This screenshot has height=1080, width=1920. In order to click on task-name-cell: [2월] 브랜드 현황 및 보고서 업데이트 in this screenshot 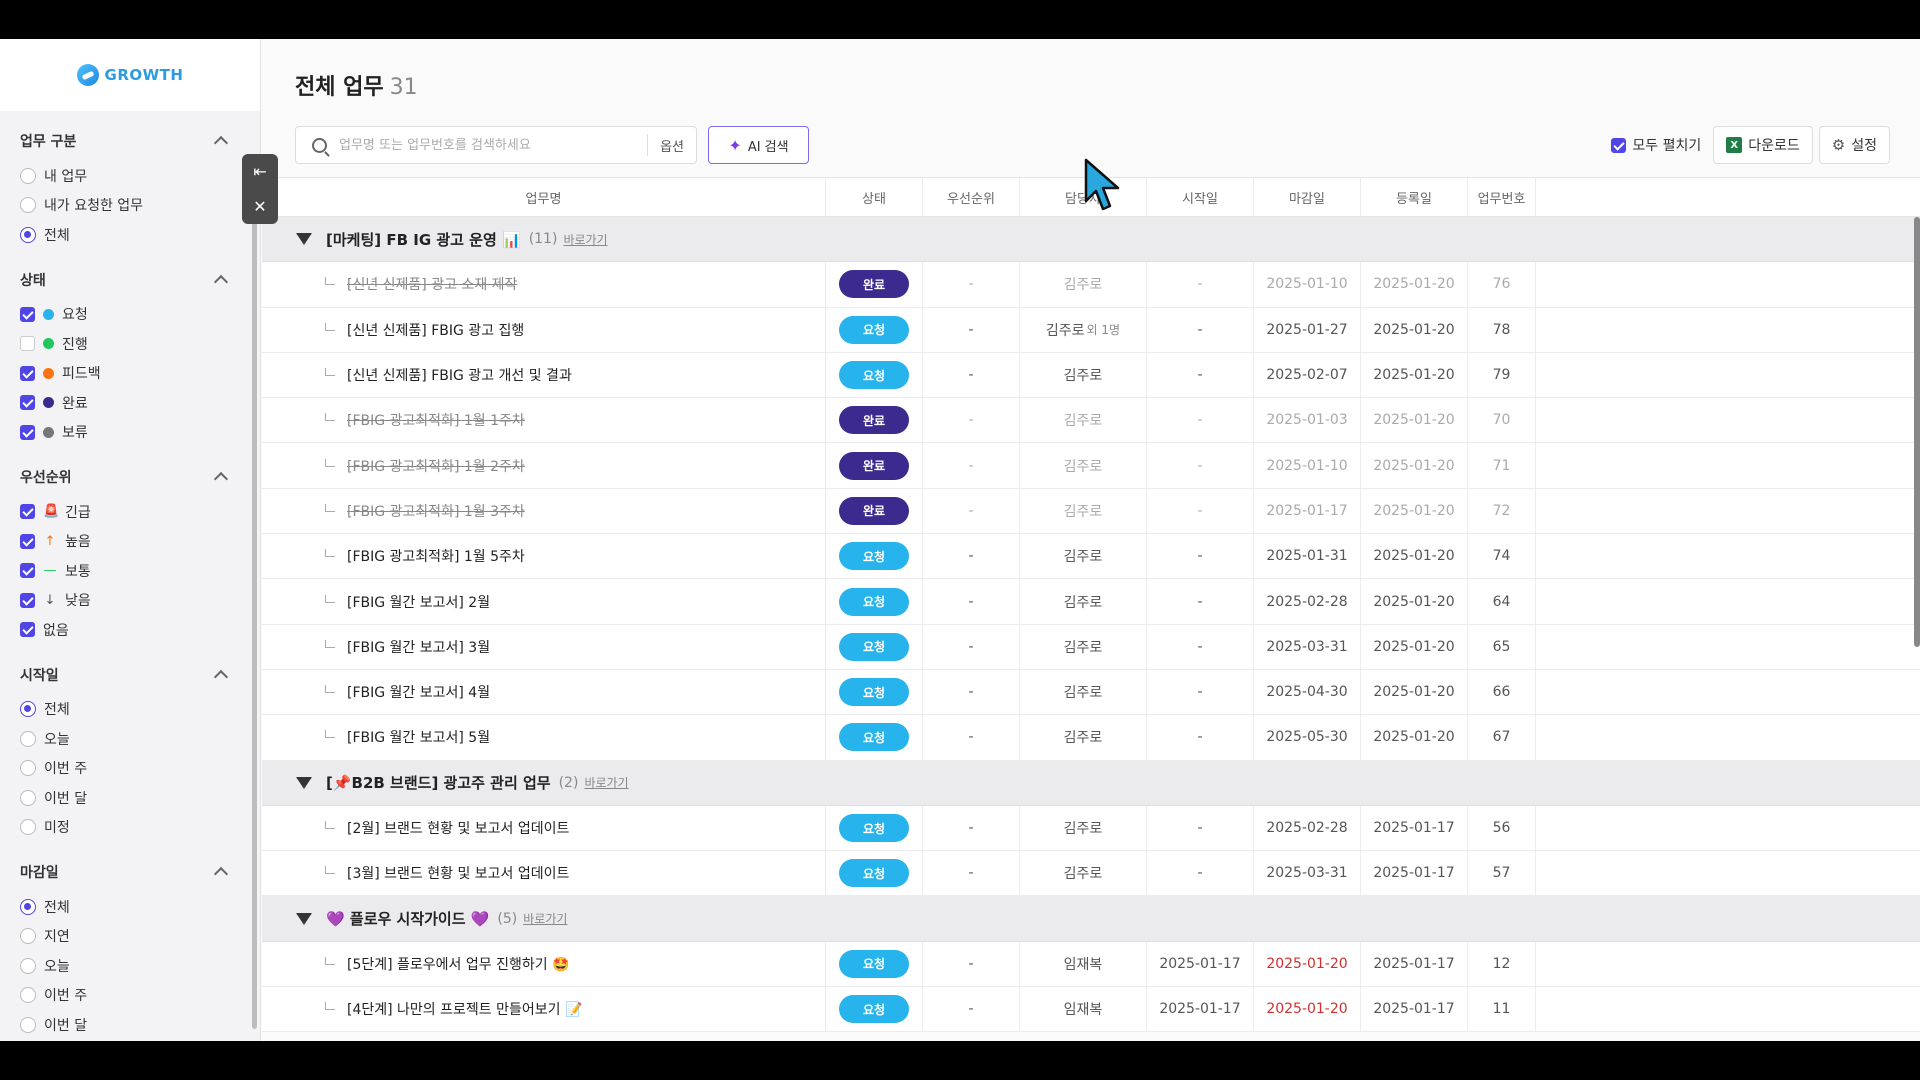, I will do `click(544, 828)`.